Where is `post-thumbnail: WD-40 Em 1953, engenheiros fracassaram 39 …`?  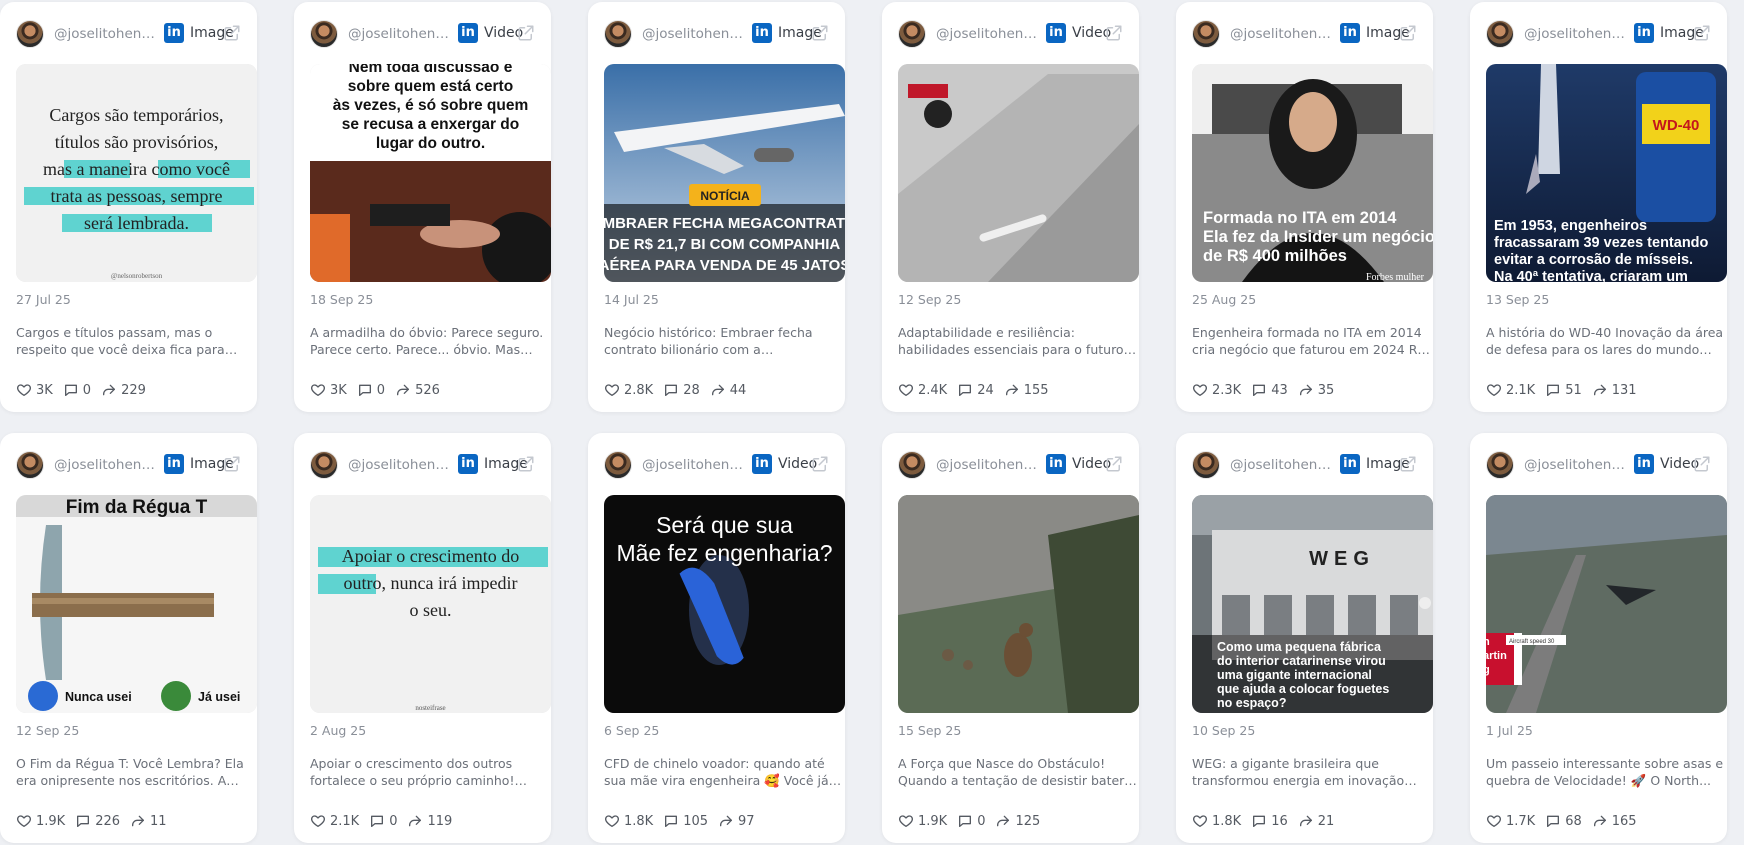 post-thumbnail: WD-40 Em 1953, engenheiros fracassaram 39 … is located at coordinates (1606, 173).